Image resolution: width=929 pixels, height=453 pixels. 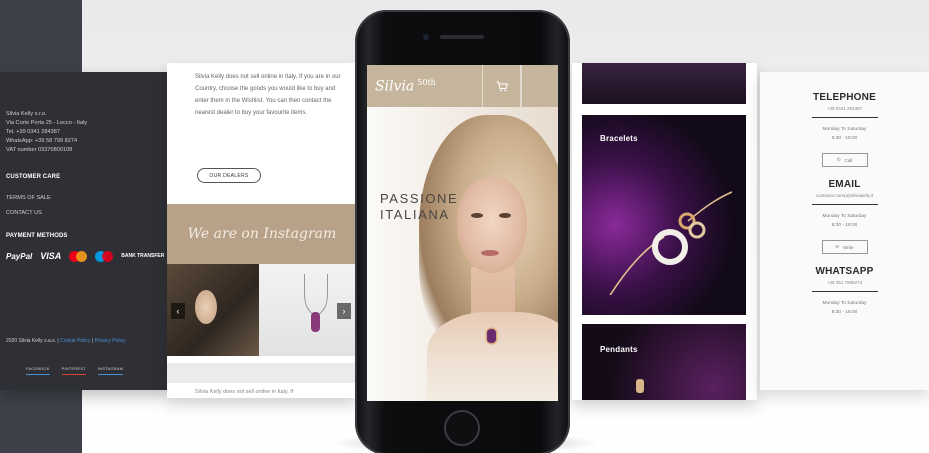 I want to click on phone-home-button, so click(x=462, y=428).